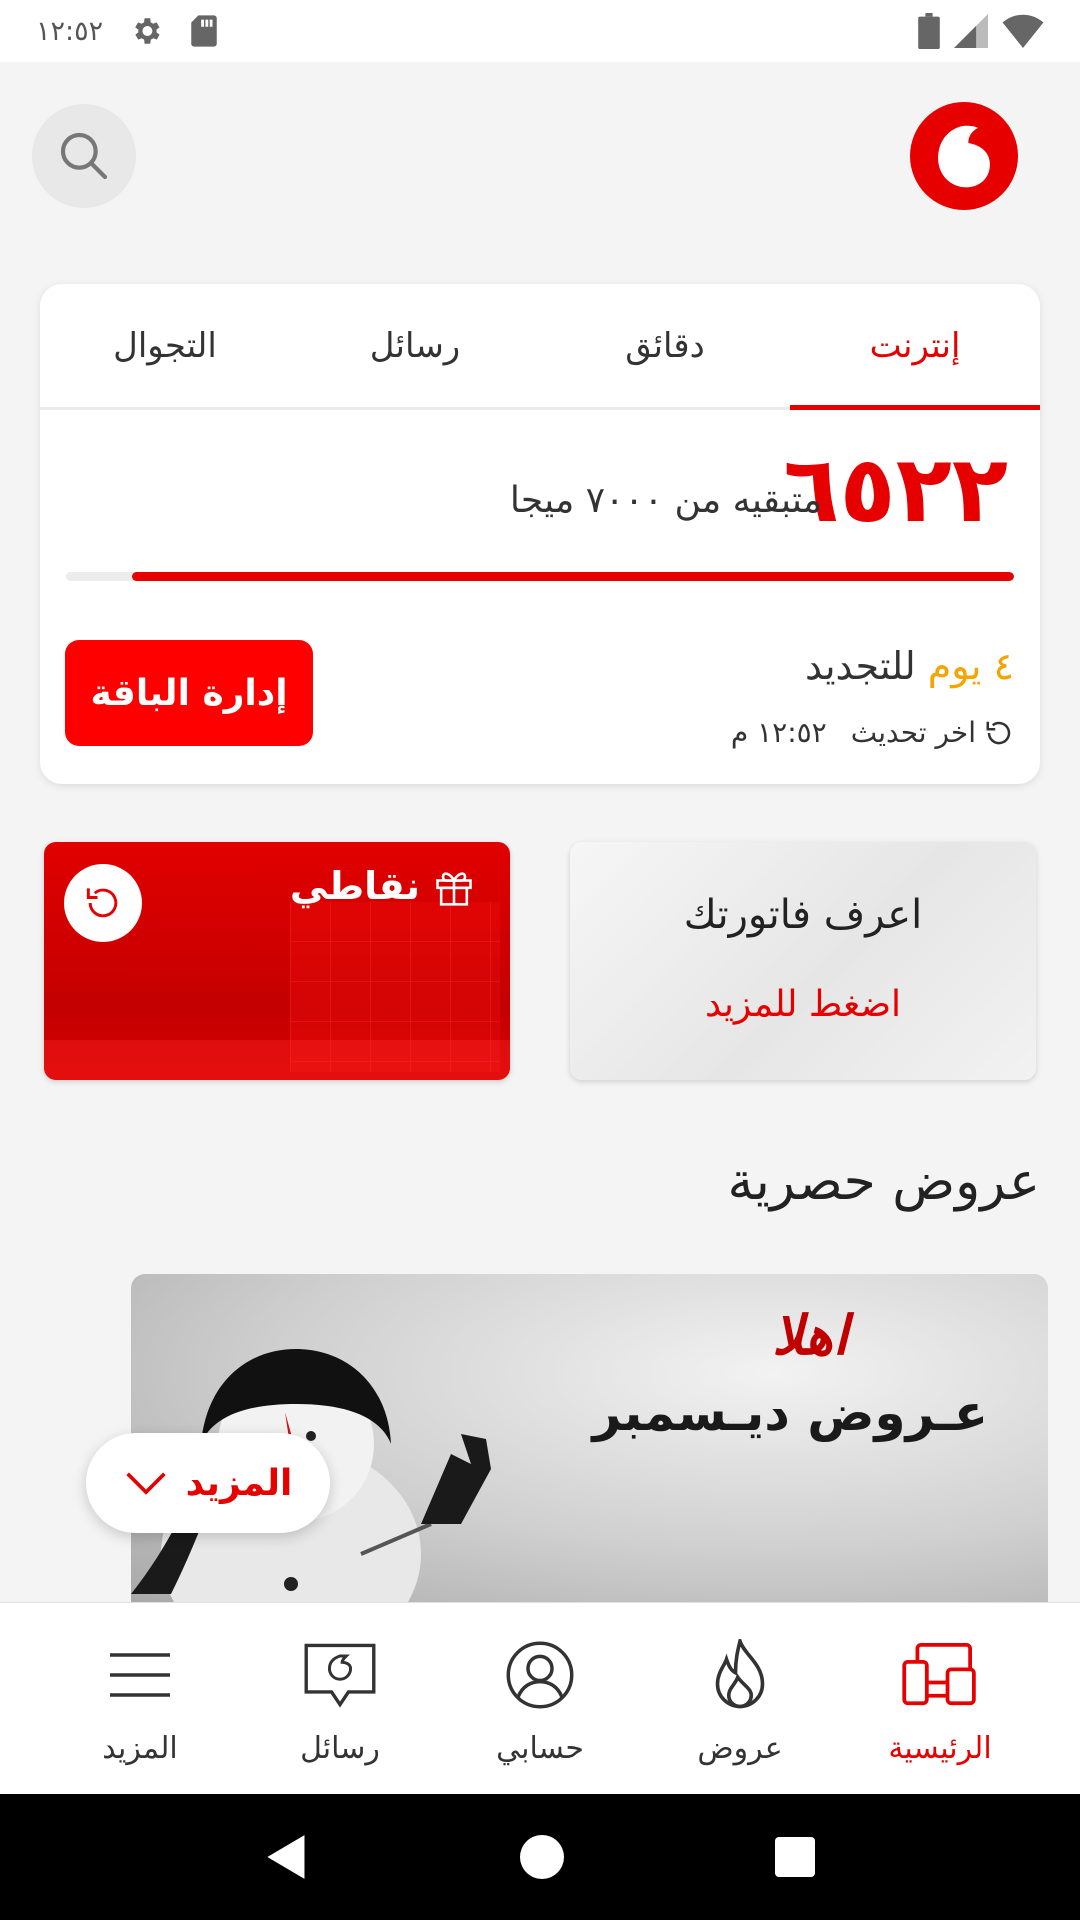 The image size is (1080, 1920). I want to click on gift-icon, so click(454, 889).